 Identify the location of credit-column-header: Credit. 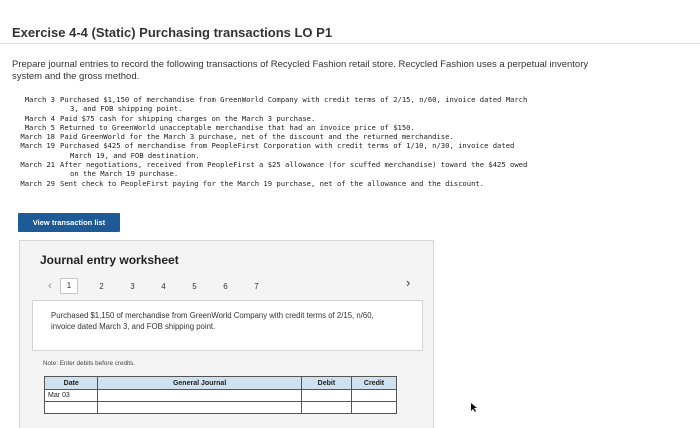
(374, 383).